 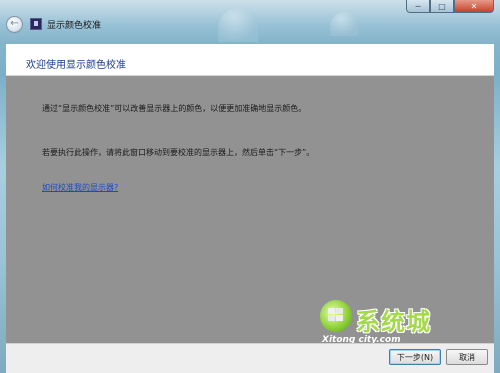 I want to click on next-button: 下一步(N), so click(x=415, y=357).